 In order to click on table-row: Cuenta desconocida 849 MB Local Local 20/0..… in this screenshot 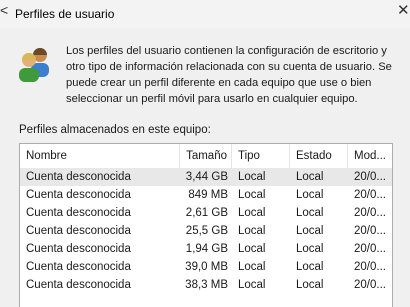, I will do `click(206, 195)`.